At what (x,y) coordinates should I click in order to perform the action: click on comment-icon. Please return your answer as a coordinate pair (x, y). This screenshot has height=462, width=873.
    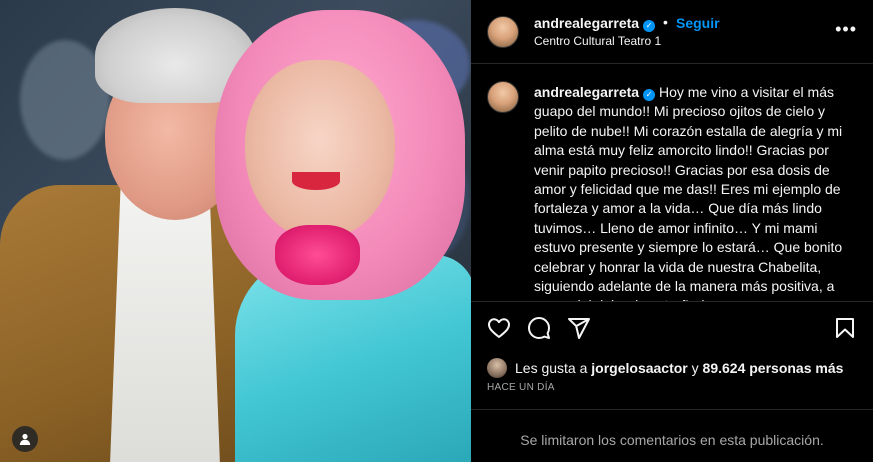
    Looking at the image, I should click on (539, 328).